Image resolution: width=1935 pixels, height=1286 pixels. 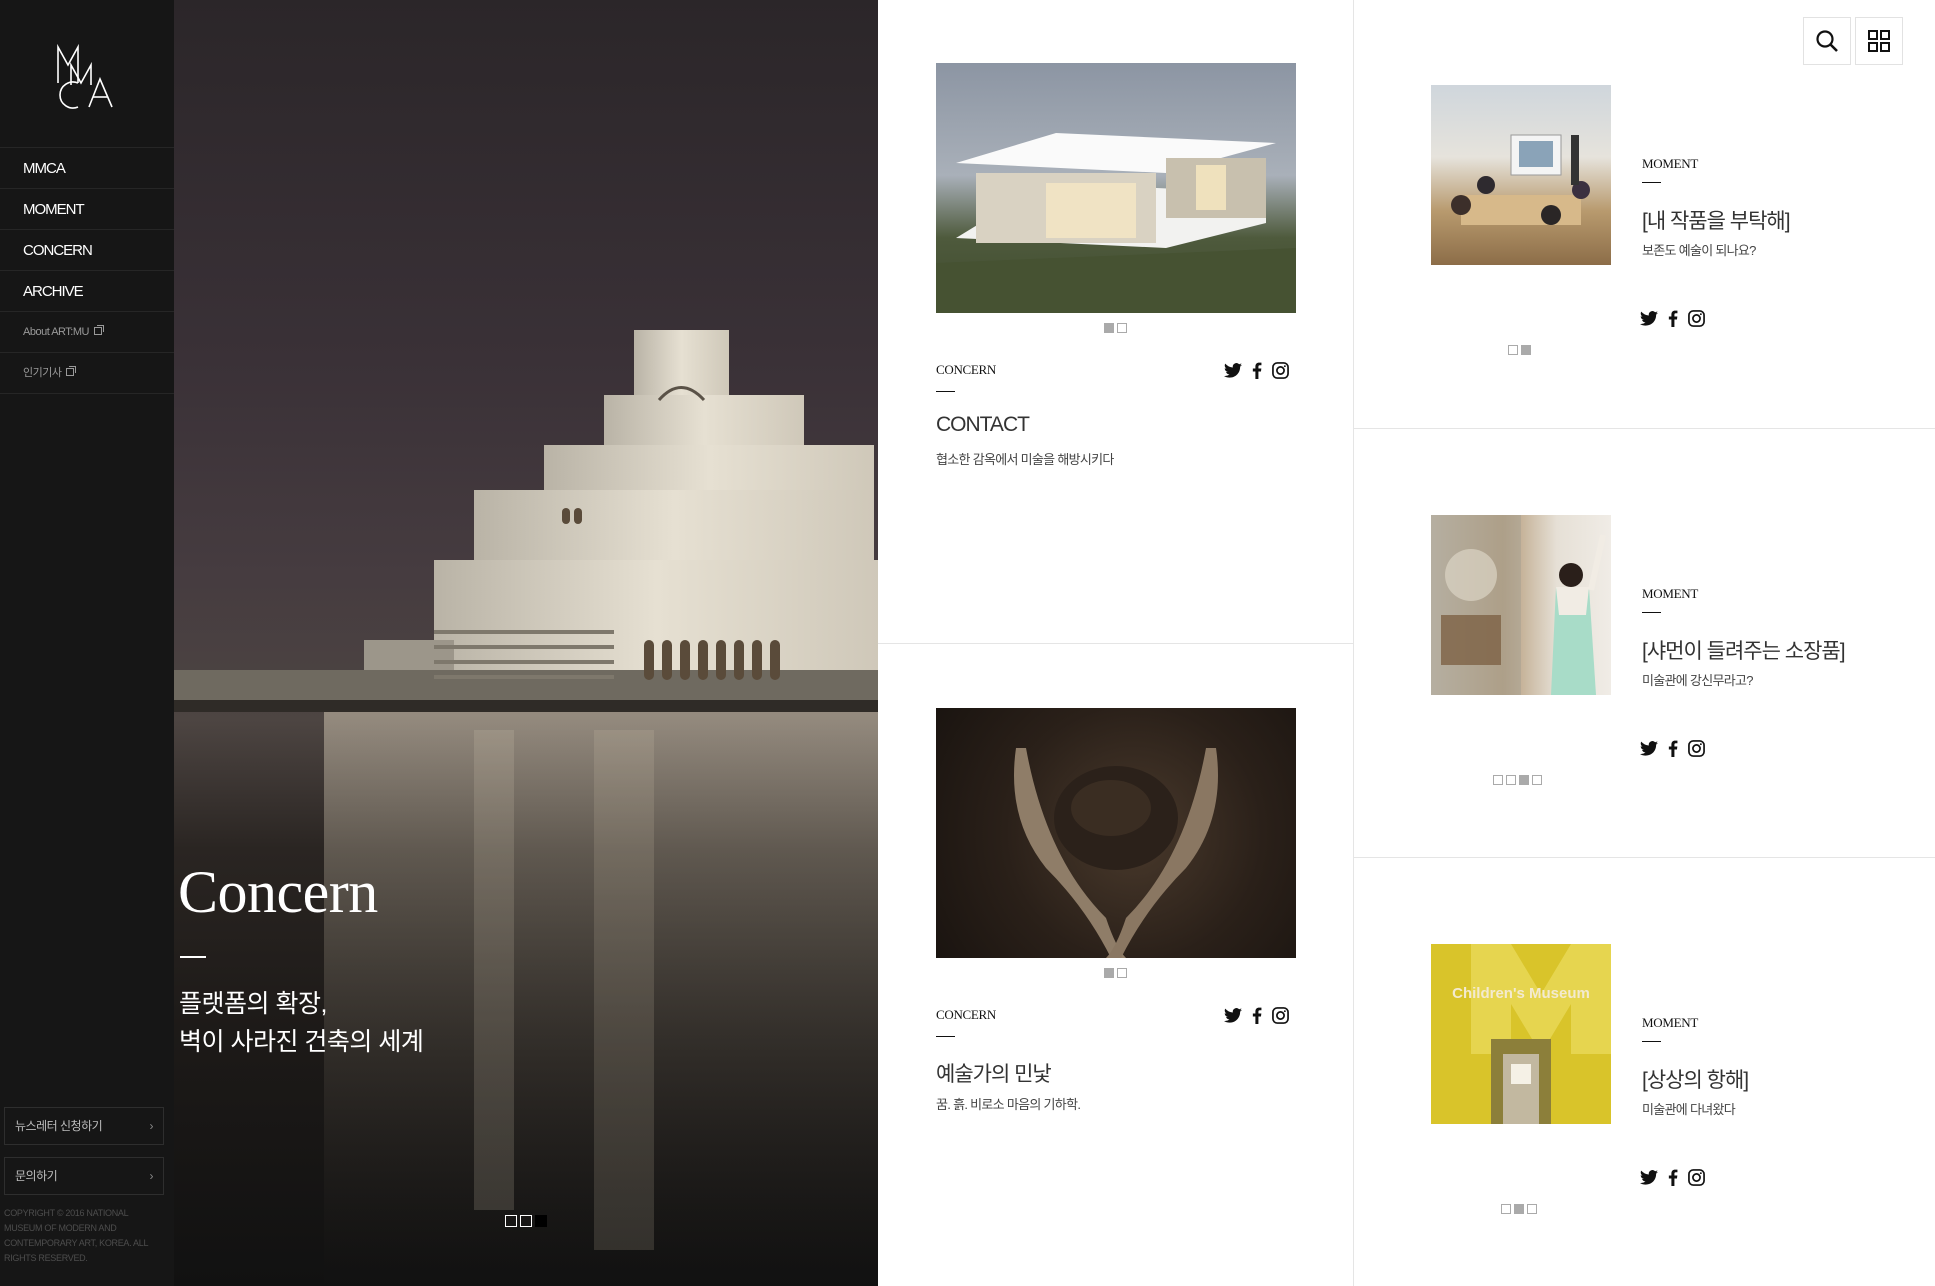 What do you see at coordinates (1116, 188) in the screenshot?
I see `white-modern-house-photo` at bounding box center [1116, 188].